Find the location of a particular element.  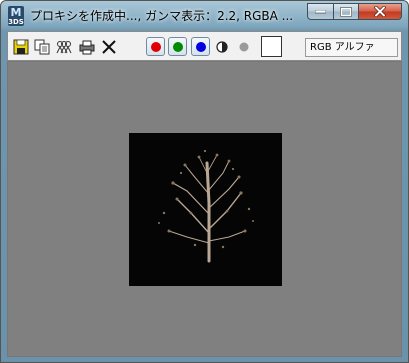

green-dot-icon is located at coordinates (177, 46).